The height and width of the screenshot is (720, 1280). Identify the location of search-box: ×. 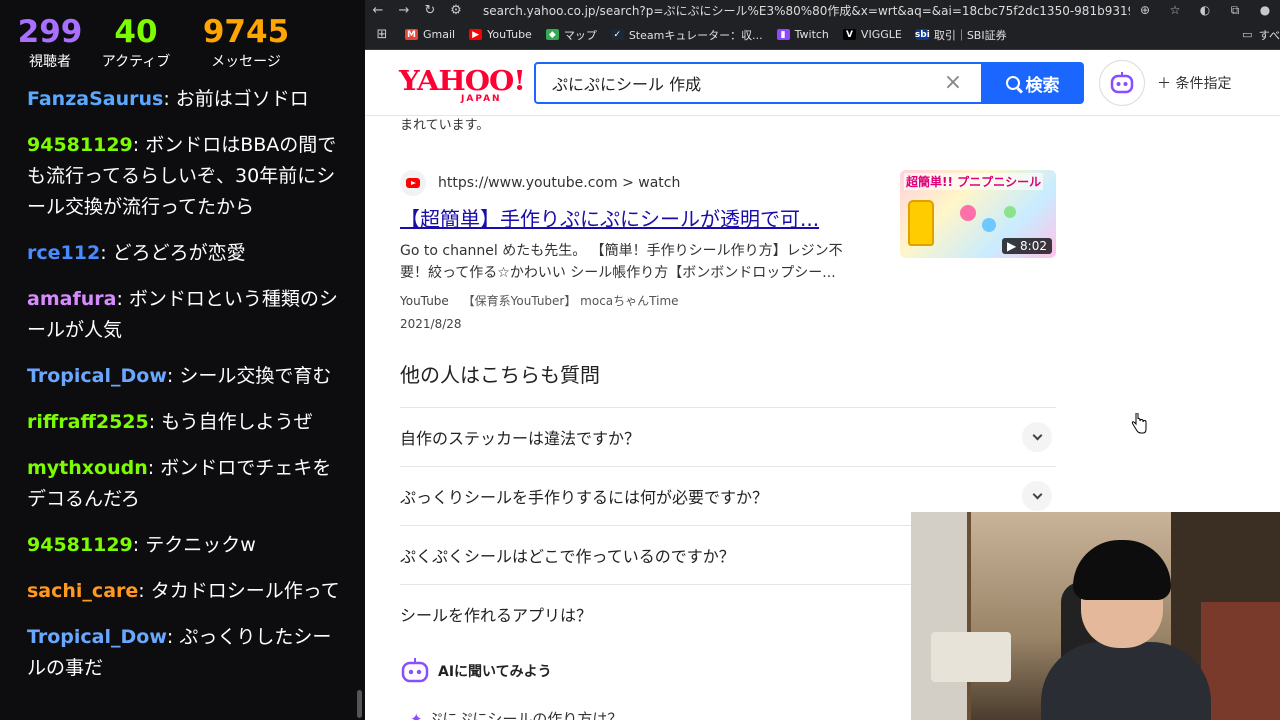
(759, 83).